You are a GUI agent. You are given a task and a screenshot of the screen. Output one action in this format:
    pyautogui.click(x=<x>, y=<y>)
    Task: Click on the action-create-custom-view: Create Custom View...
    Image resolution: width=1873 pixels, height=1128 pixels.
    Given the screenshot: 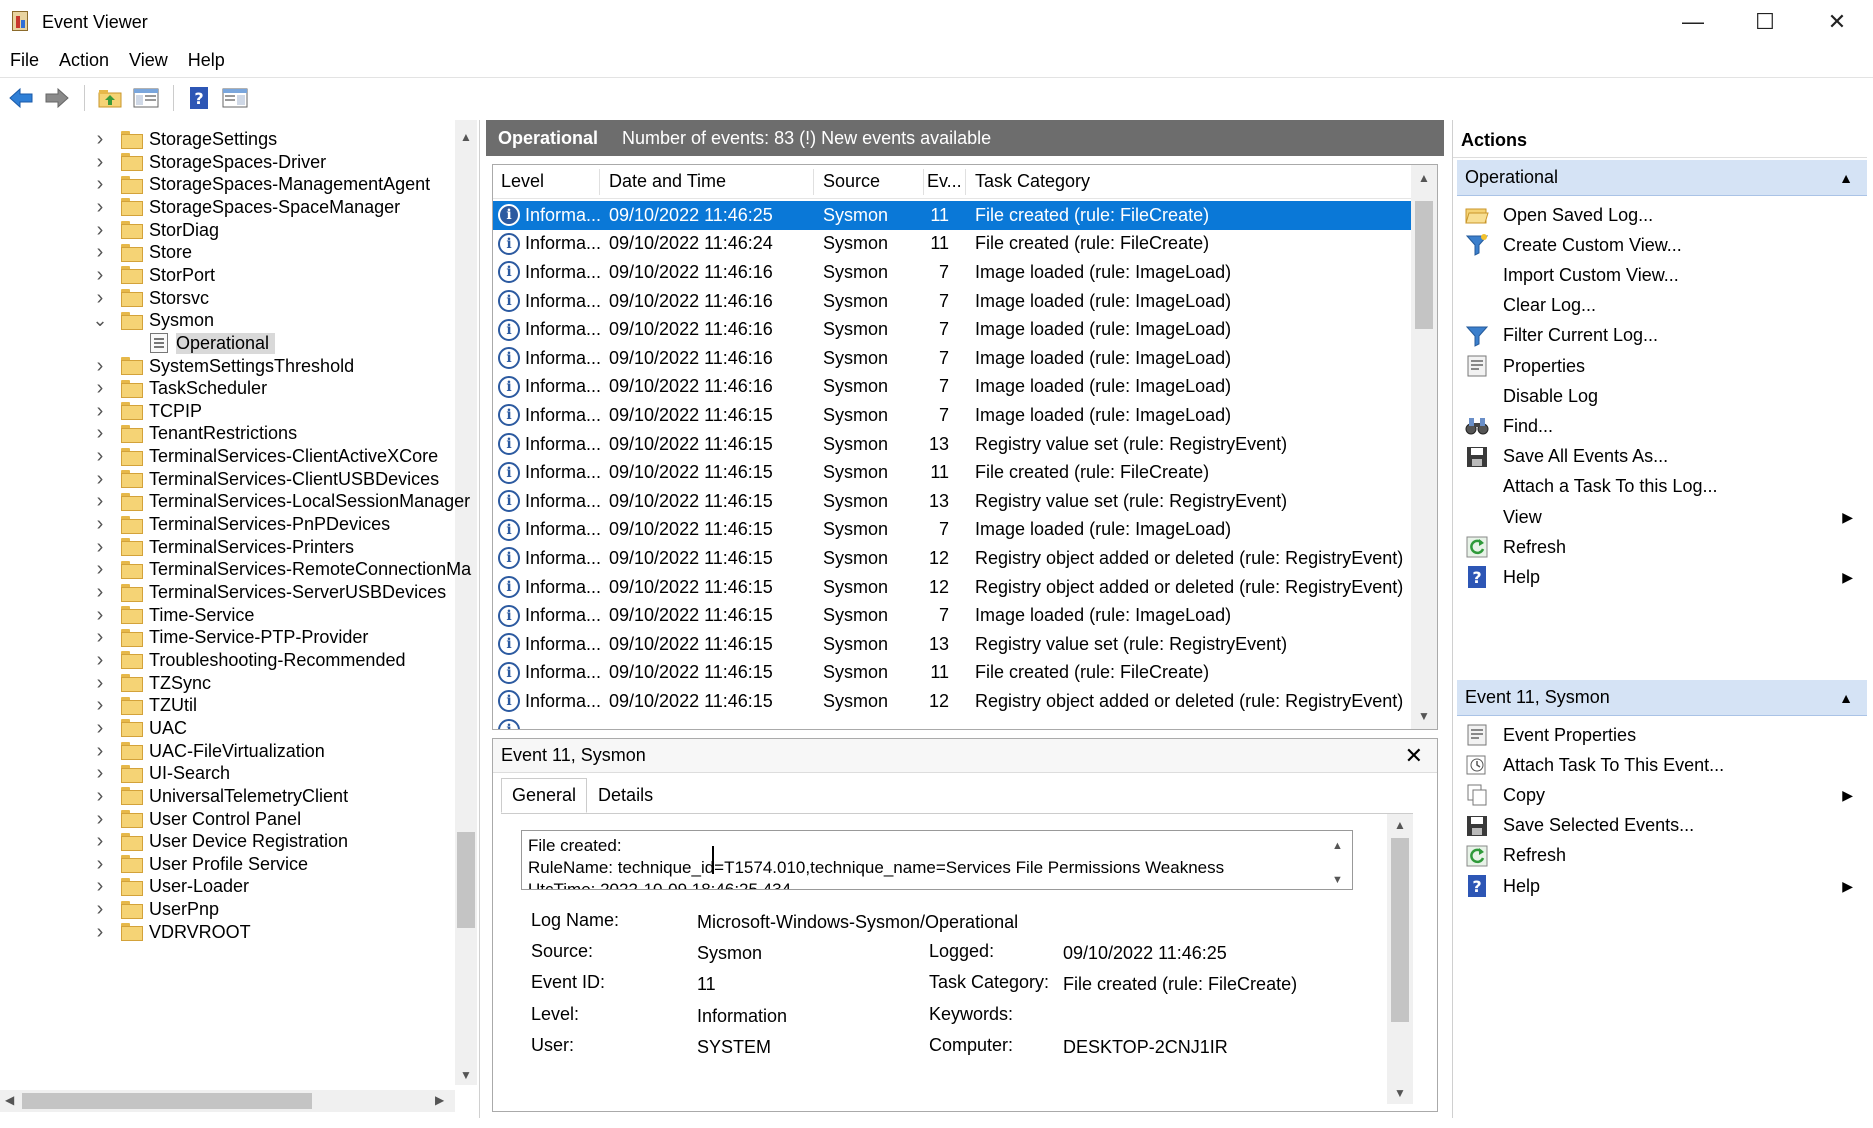 What is the action you would take?
    pyautogui.click(x=1662, y=245)
    